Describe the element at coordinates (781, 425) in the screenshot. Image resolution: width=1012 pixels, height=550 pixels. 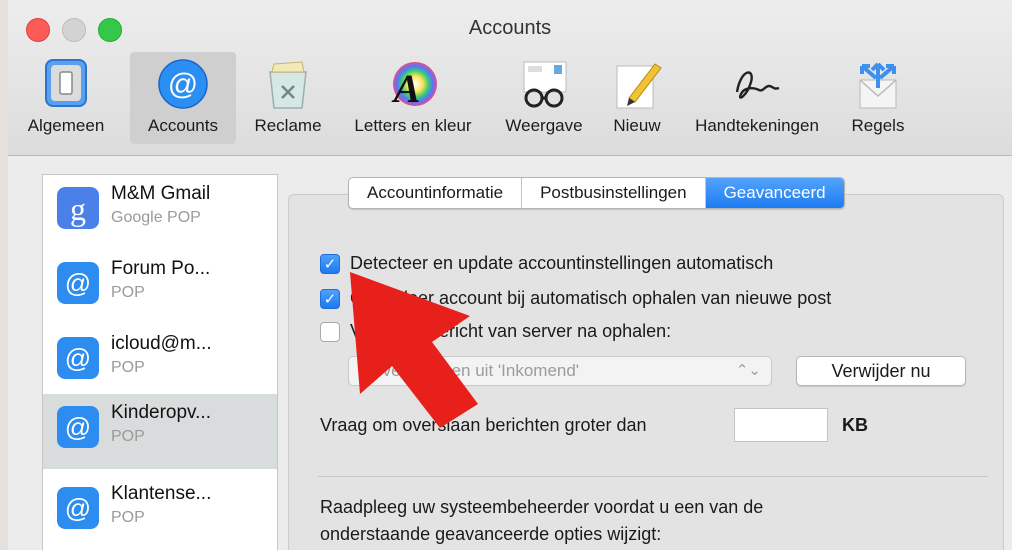
I see `size-limit-input` at that location.